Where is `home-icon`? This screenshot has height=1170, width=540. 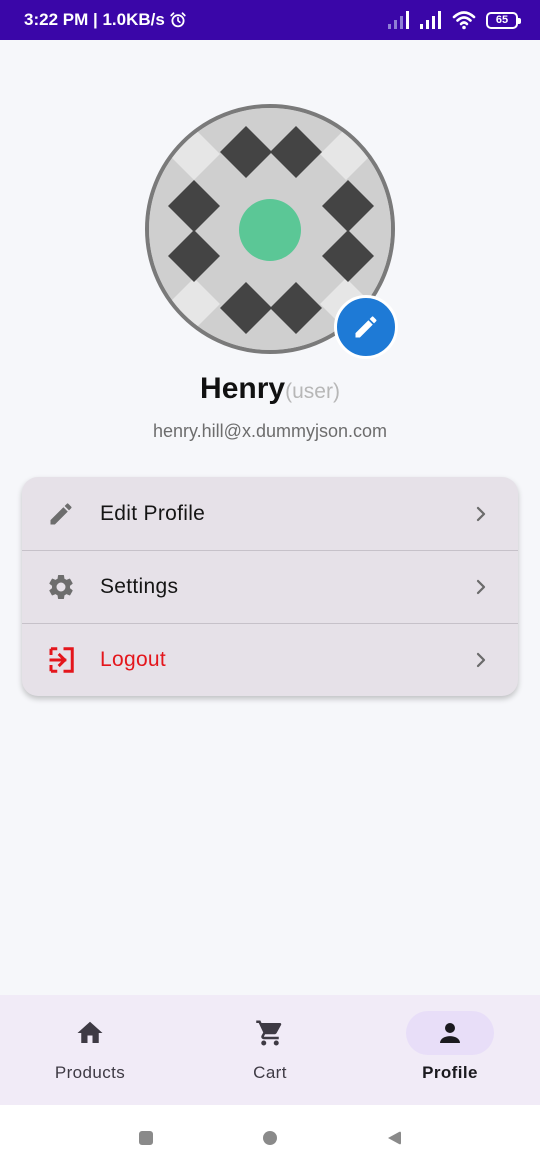 home-icon is located at coordinates (90, 1032).